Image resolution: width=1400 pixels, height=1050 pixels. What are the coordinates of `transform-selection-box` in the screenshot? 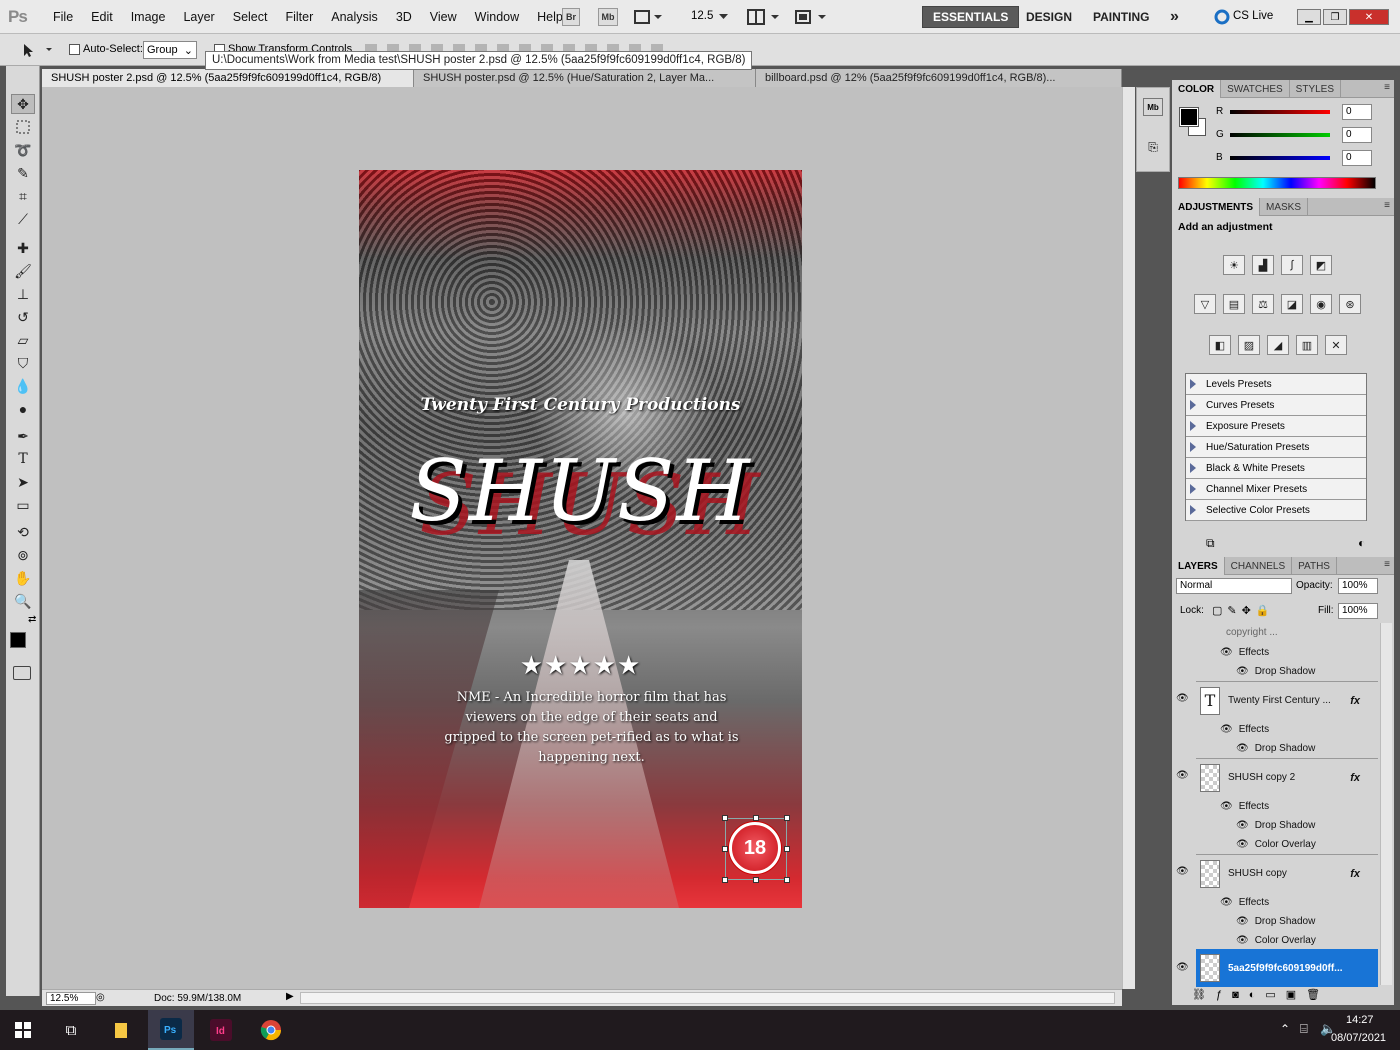 It's located at (756, 849).